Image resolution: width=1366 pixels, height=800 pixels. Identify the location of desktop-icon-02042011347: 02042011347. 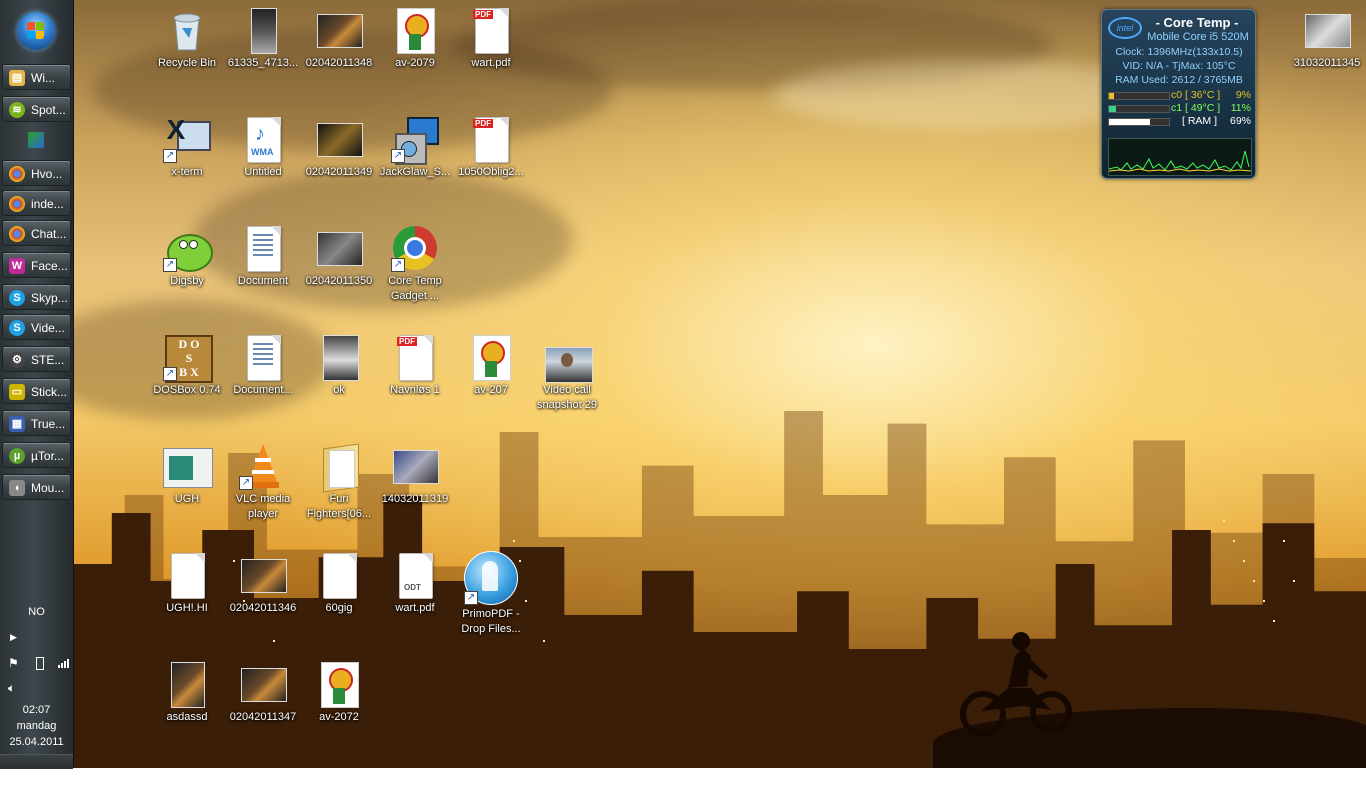
(263, 692).